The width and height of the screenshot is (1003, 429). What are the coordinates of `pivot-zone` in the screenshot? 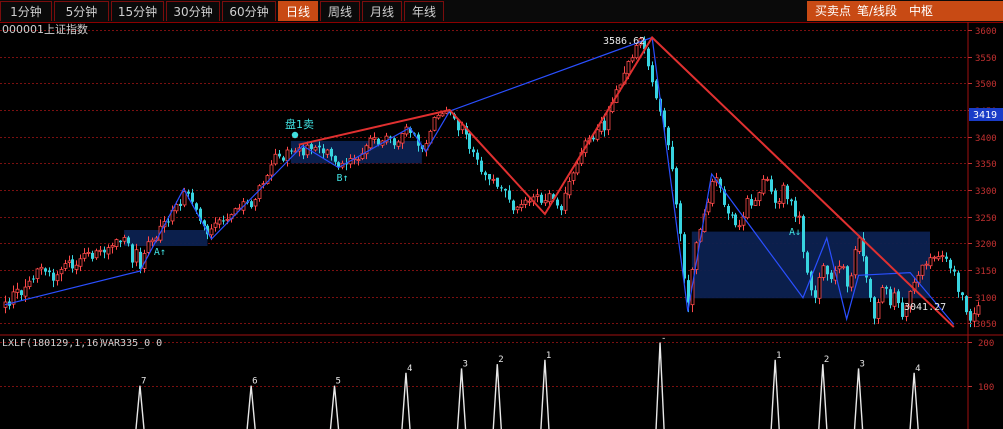 It's located at (166, 238).